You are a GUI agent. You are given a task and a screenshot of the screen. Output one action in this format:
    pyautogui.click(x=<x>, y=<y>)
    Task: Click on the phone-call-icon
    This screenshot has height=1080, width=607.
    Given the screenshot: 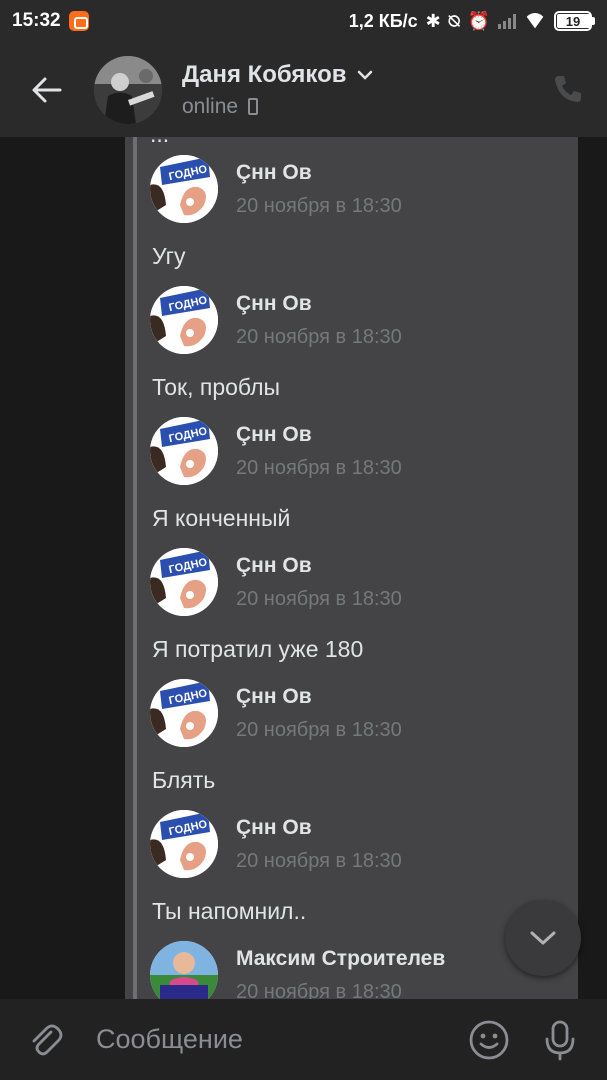 What is the action you would take?
    pyautogui.click(x=568, y=89)
    